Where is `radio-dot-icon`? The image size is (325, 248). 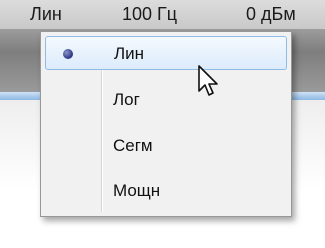
radio-dot-icon is located at coordinates (68, 54).